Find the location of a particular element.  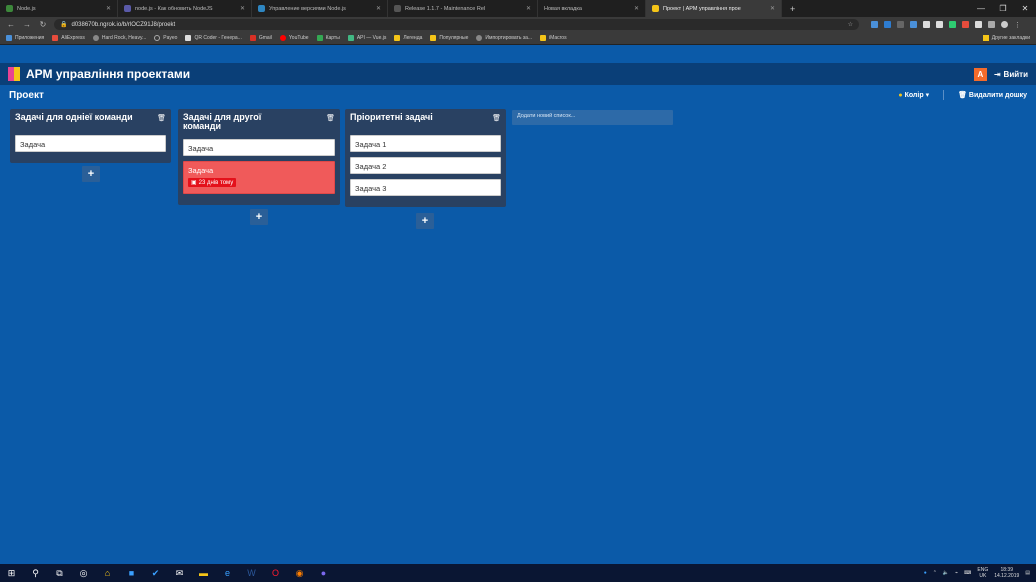

logout-icon: ⇥ is located at coordinates (997, 74).